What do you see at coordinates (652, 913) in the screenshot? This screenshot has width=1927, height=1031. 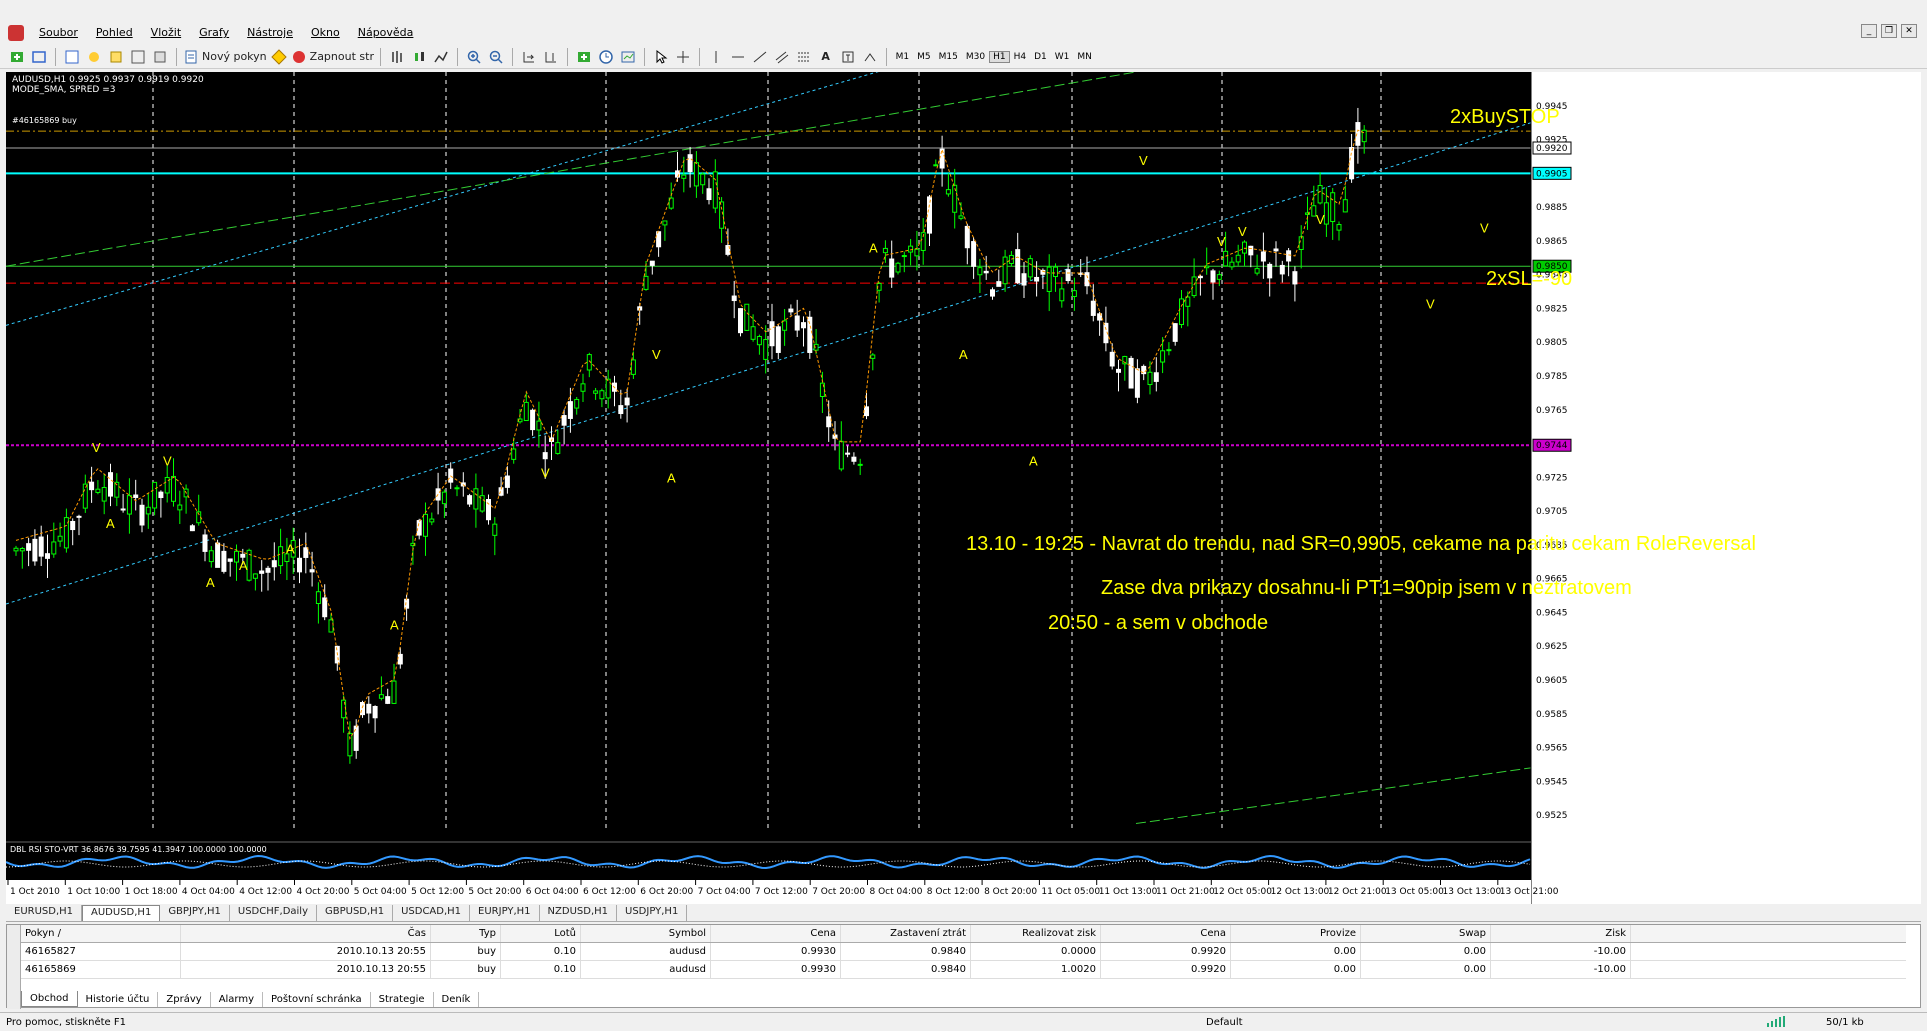 I see `symbol-tab: USDJPY,H1` at bounding box center [652, 913].